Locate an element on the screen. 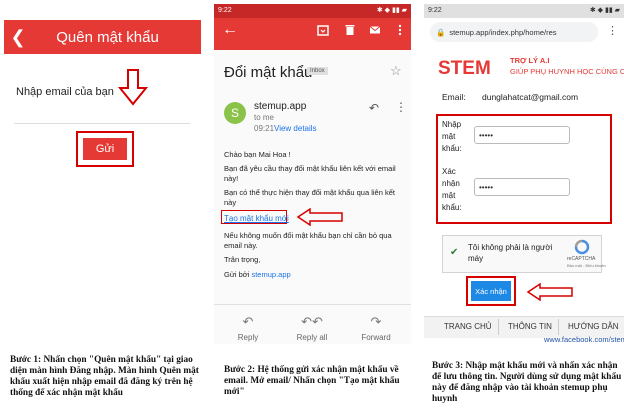 This screenshot has width=624, height=419. view-details-link: View details is located at coordinates (295, 128).